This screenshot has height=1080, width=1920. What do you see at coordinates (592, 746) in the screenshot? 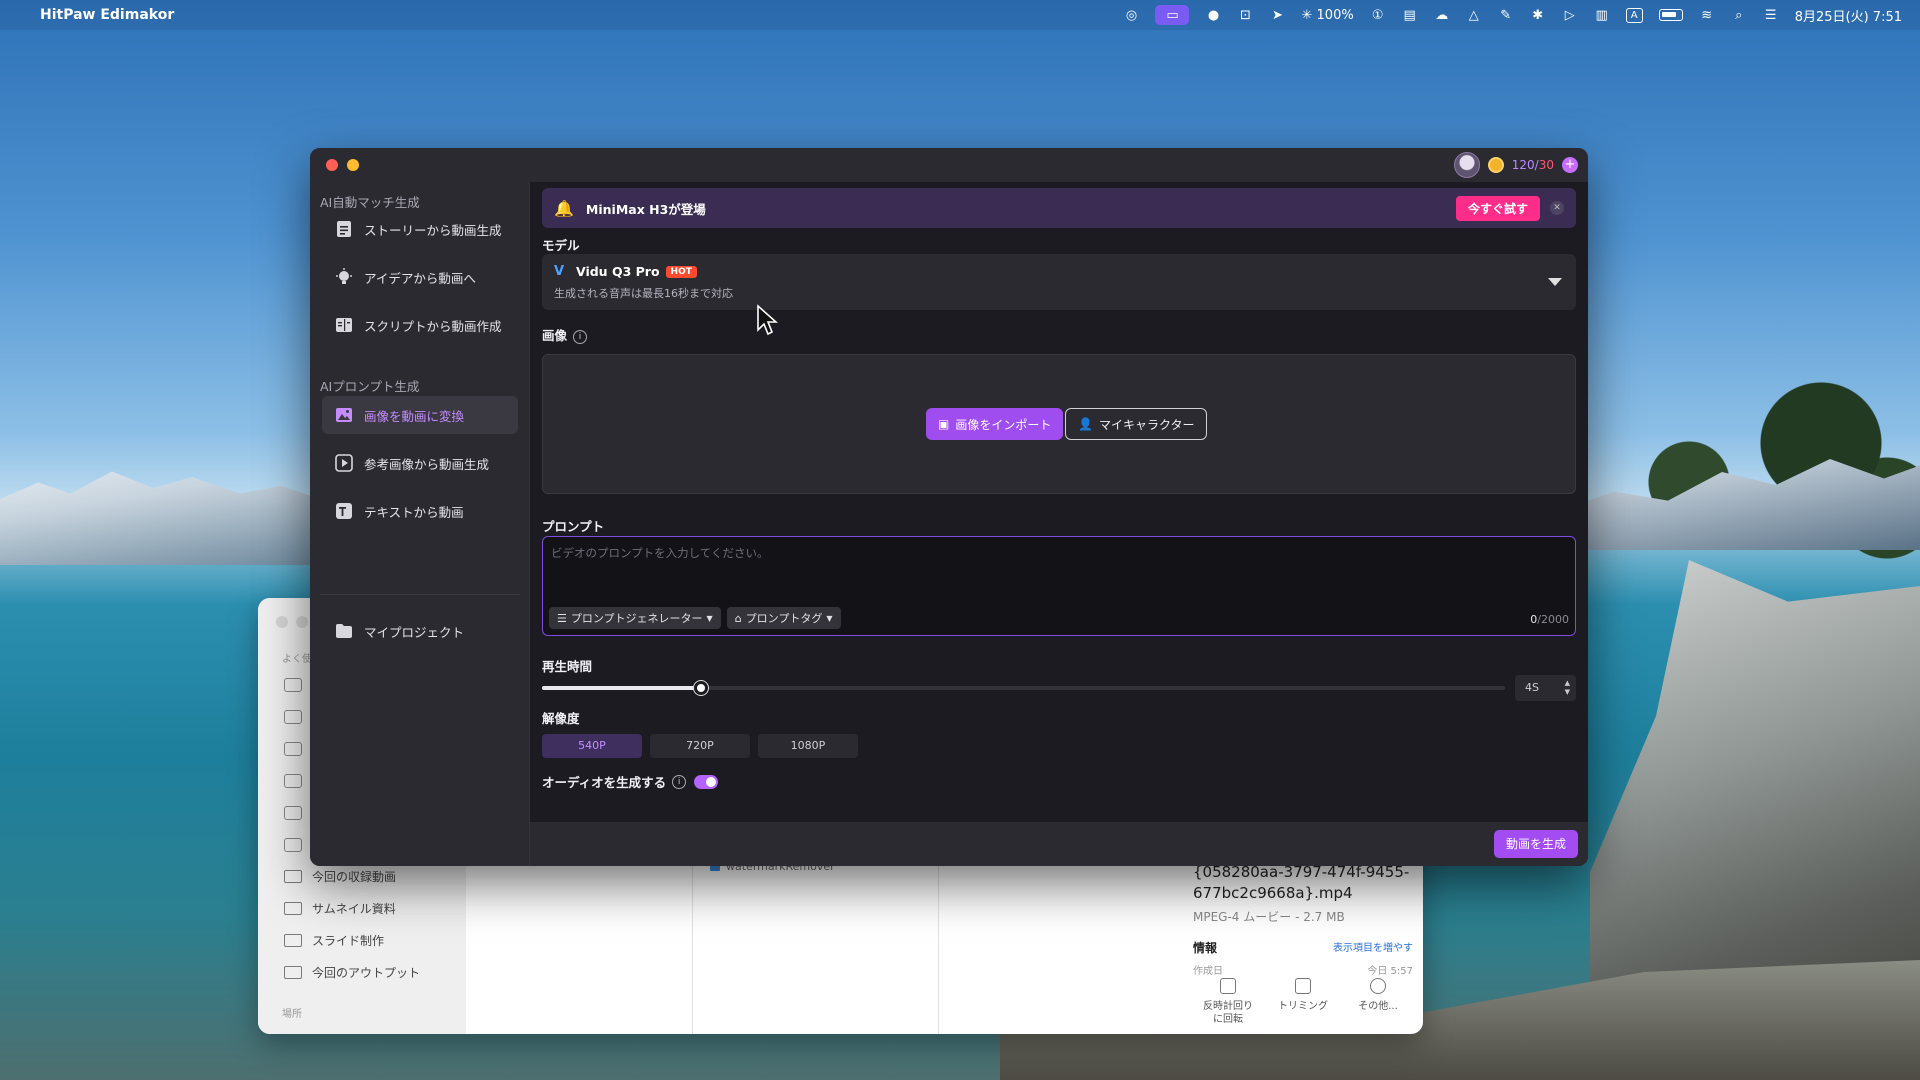
I see `resolution-540p: 540P` at bounding box center [592, 746].